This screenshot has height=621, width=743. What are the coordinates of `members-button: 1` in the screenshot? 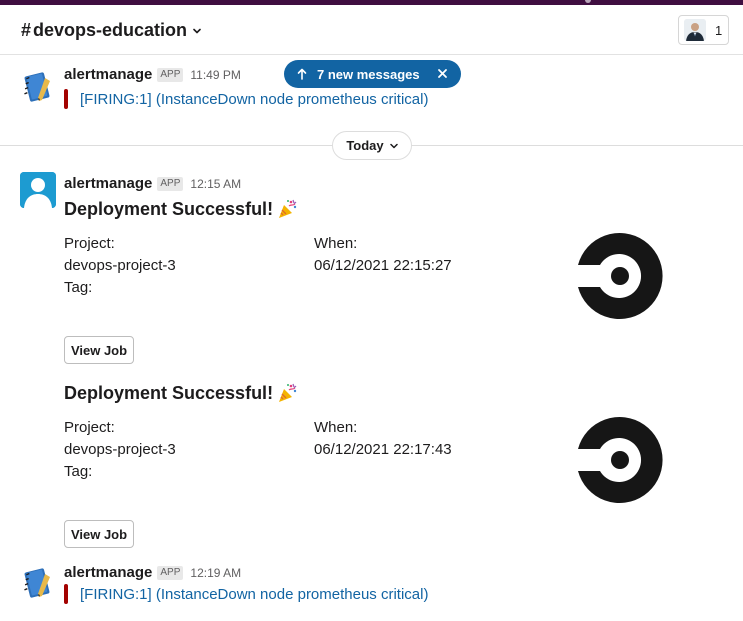 It's located at (703, 30).